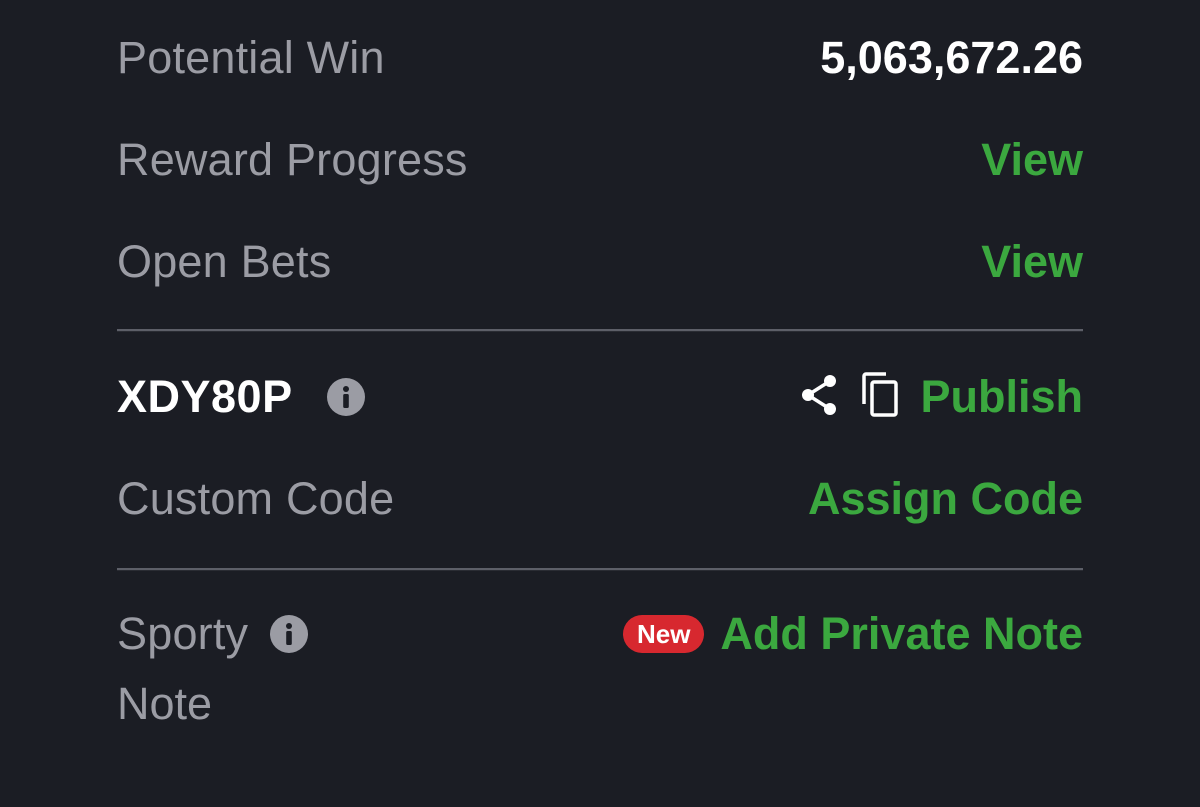  Describe the element at coordinates (183, 633) in the screenshot. I see `sporty-note-label: Sporty` at that location.